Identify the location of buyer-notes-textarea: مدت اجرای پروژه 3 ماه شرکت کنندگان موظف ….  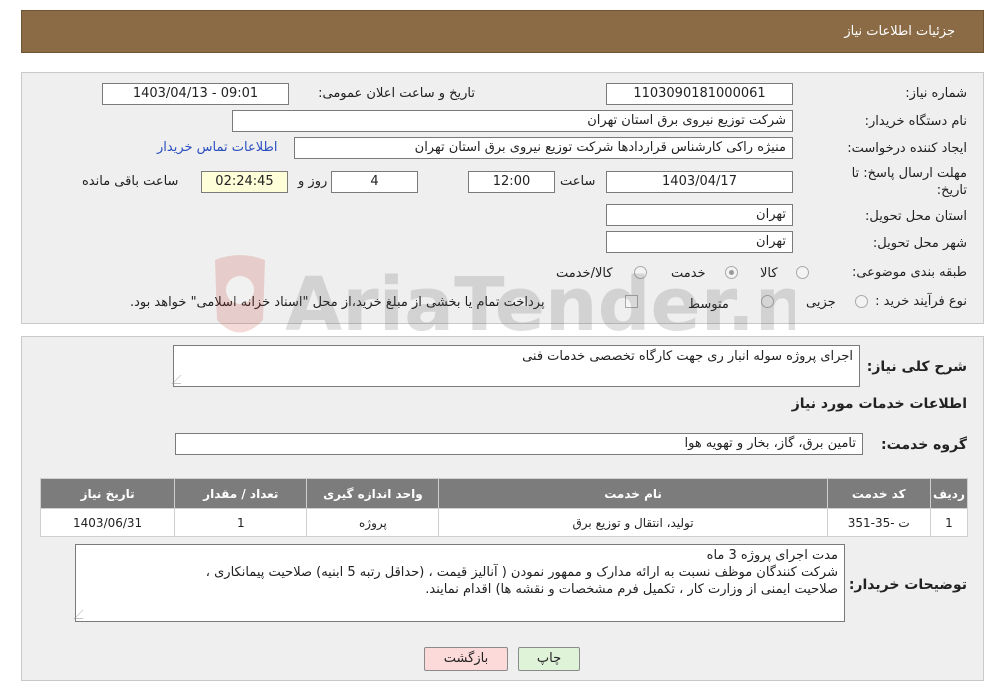
(459, 583).